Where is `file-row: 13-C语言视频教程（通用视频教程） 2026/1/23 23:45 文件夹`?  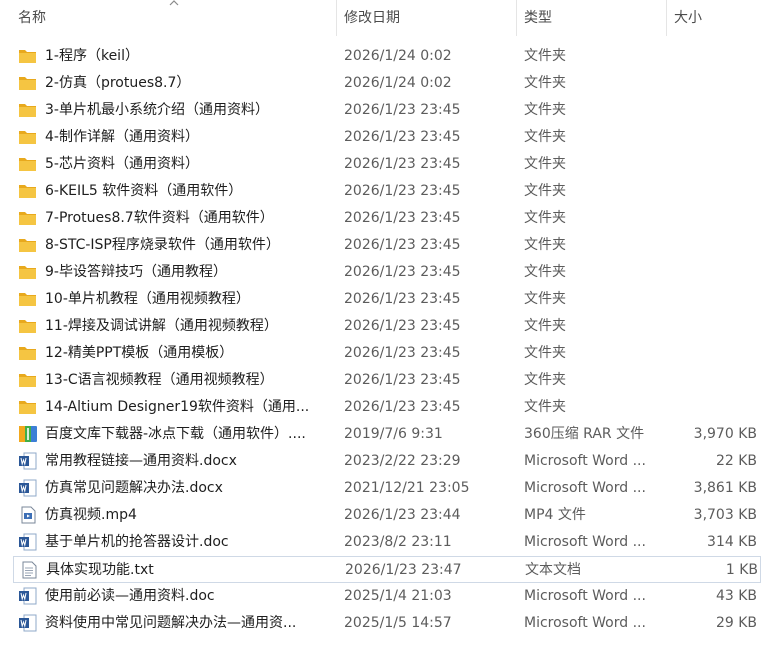 file-row: 13-C语言视频教程（通用视频教程） 2026/1/23 23:45 文件夹 is located at coordinates (387, 380).